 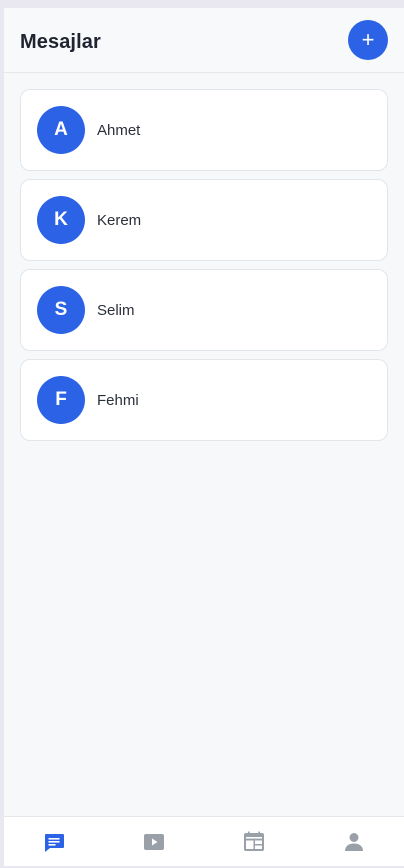 I want to click on tab-calendar, so click(x=254, y=841).